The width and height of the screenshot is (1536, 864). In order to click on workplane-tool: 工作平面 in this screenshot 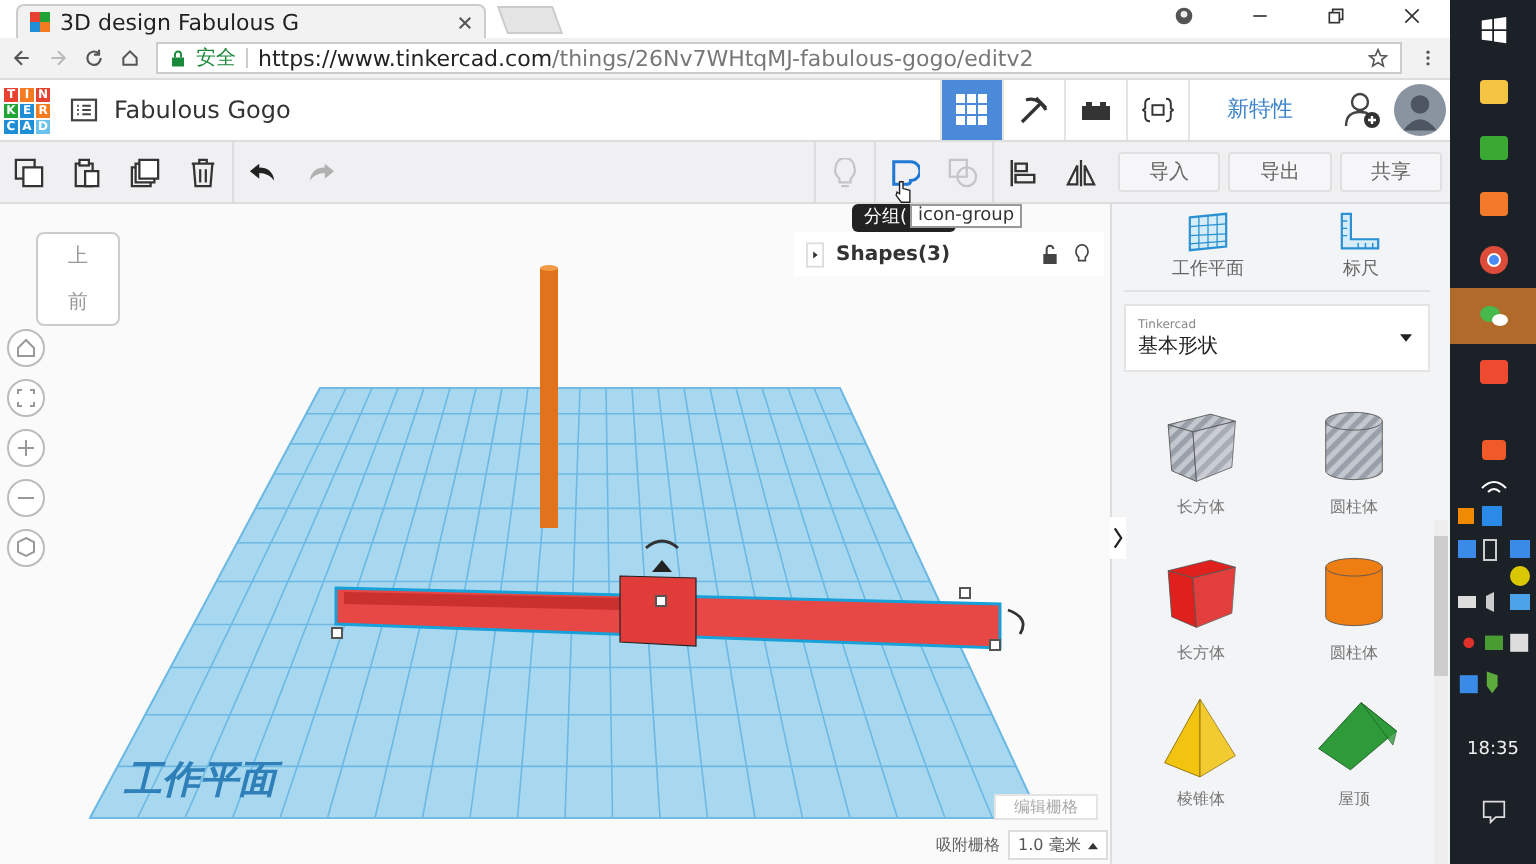, I will do `click(1207, 247)`.